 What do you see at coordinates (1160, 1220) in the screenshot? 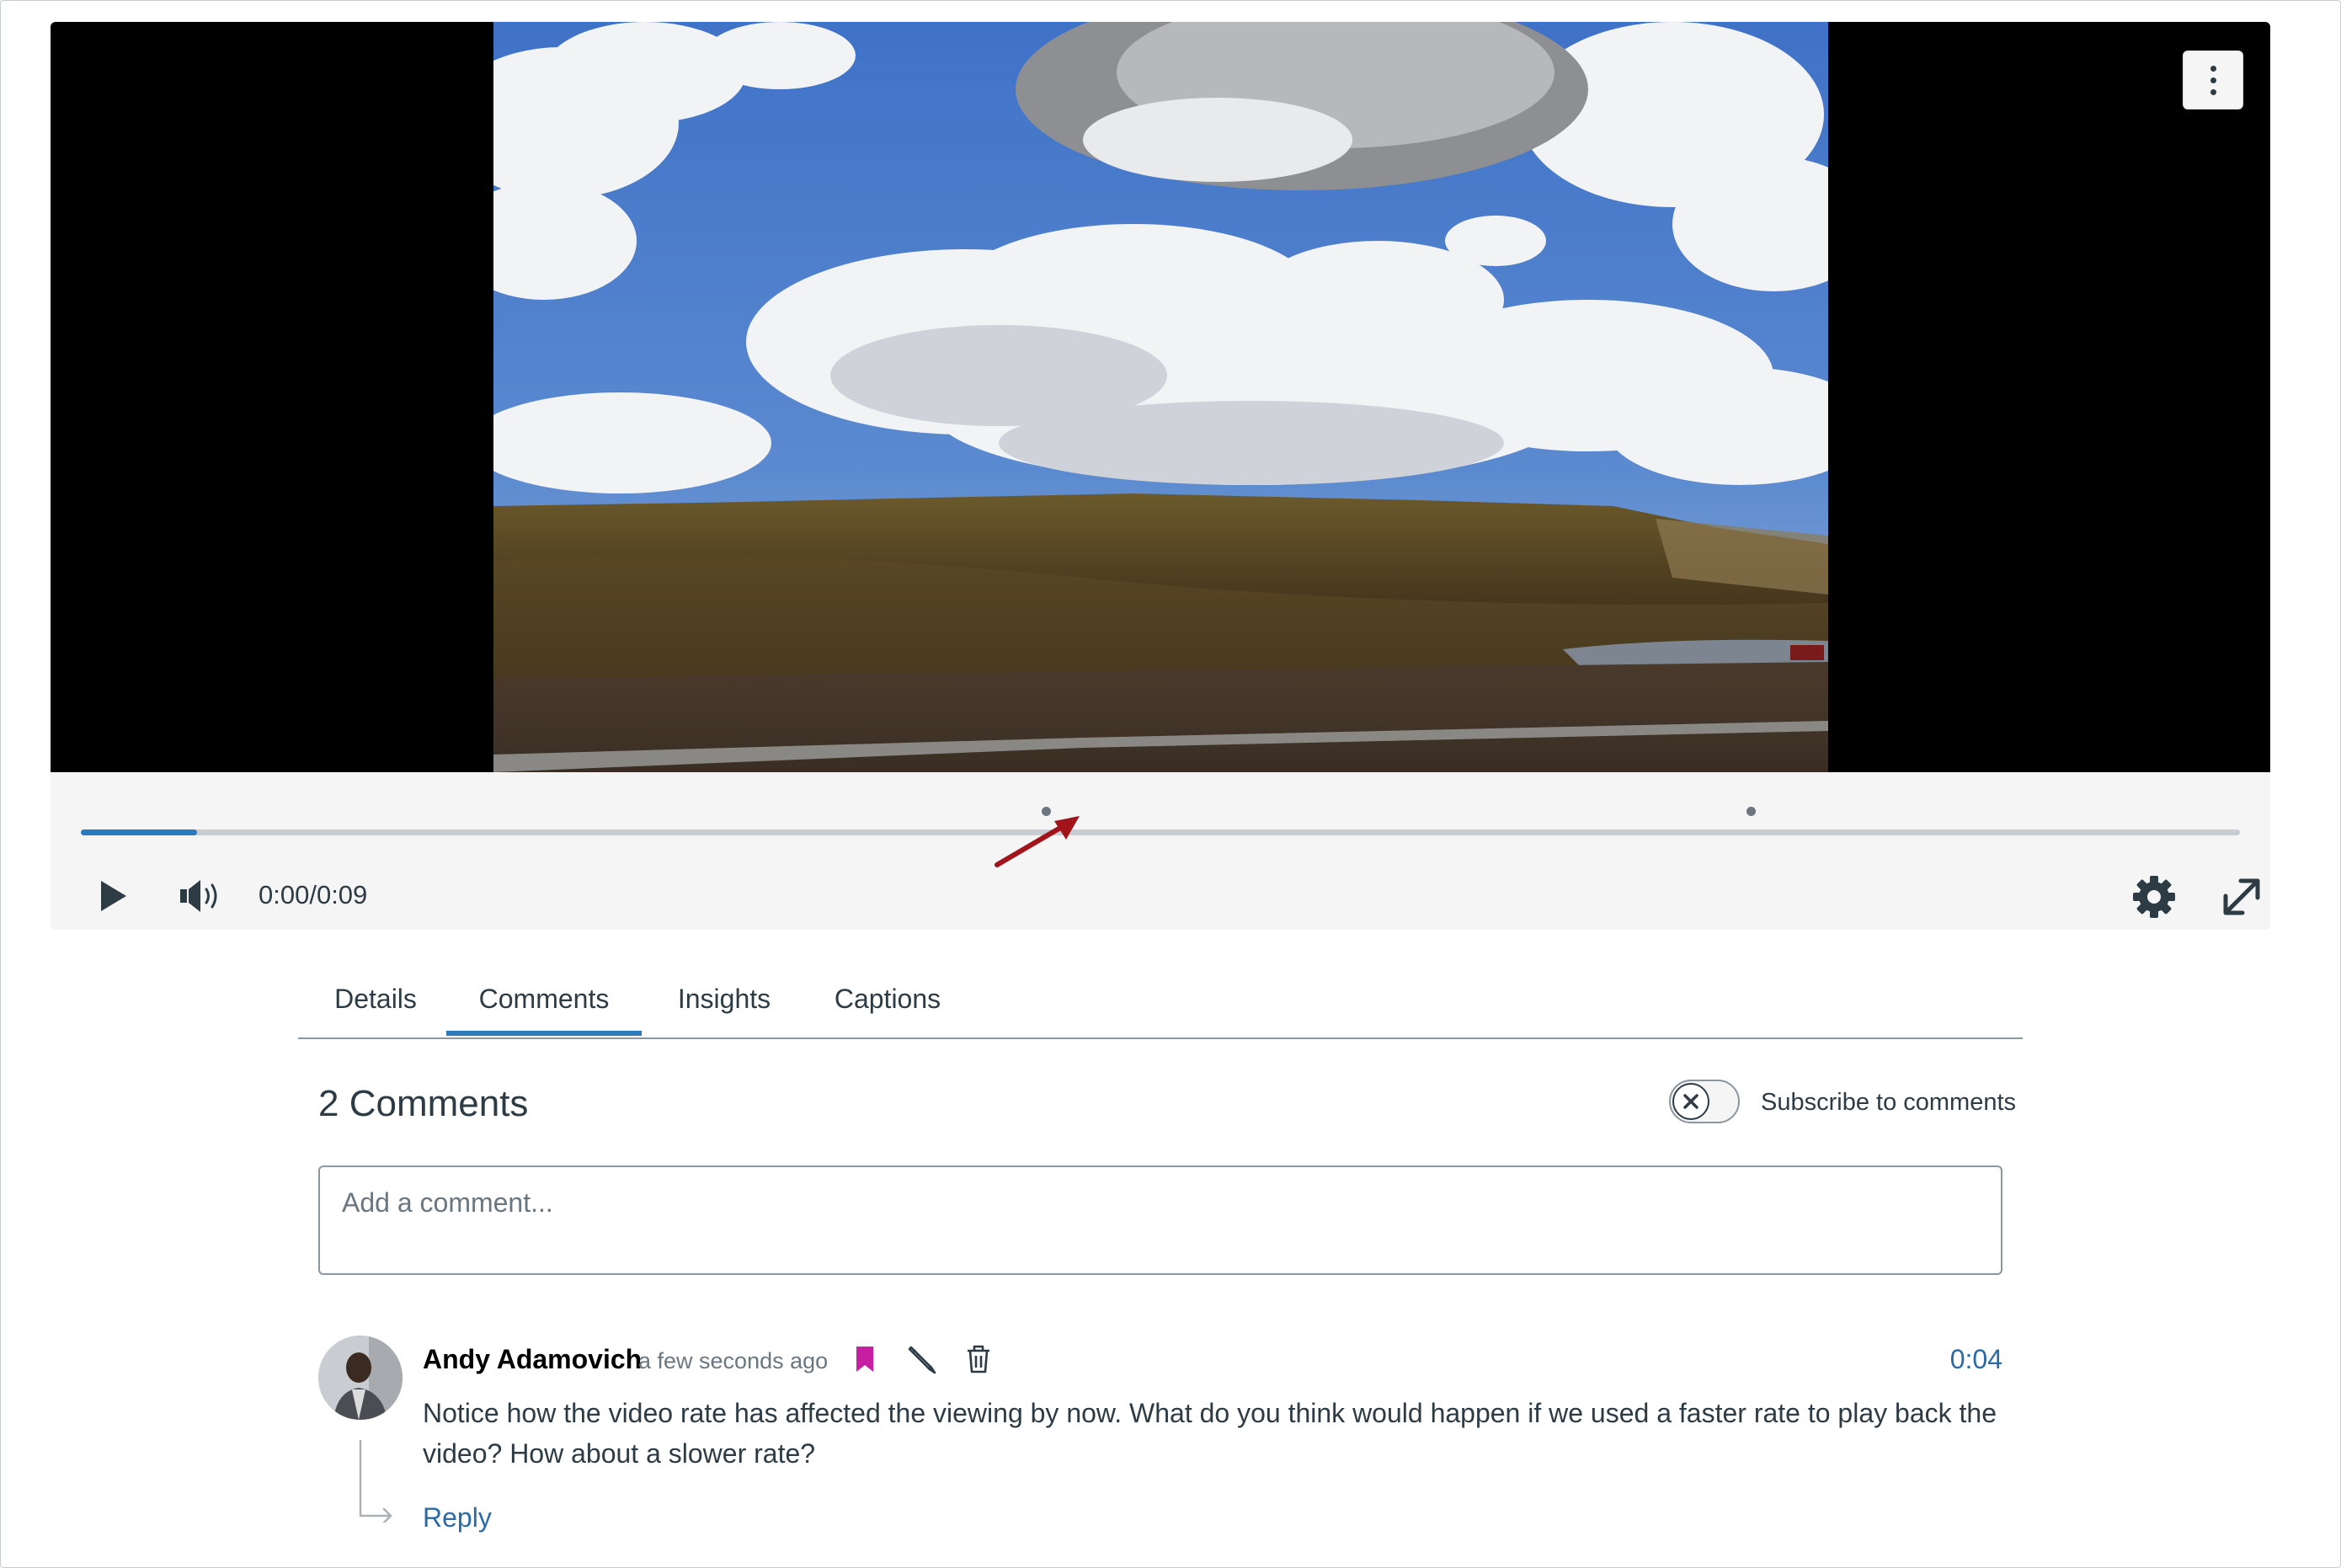
I see `add-comment-input` at bounding box center [1160, 1220].